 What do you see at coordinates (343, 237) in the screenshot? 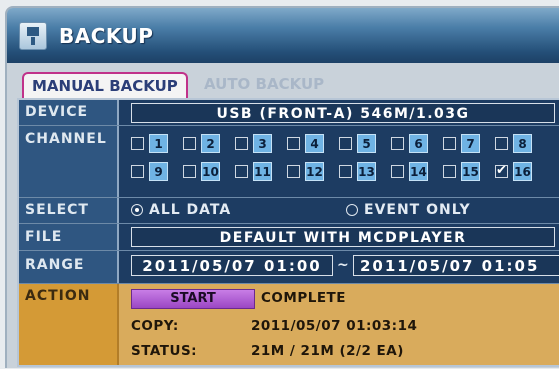
I see `file-field: DEFAULT WITH MCDPLAYER` at bounding box center [343, 237].